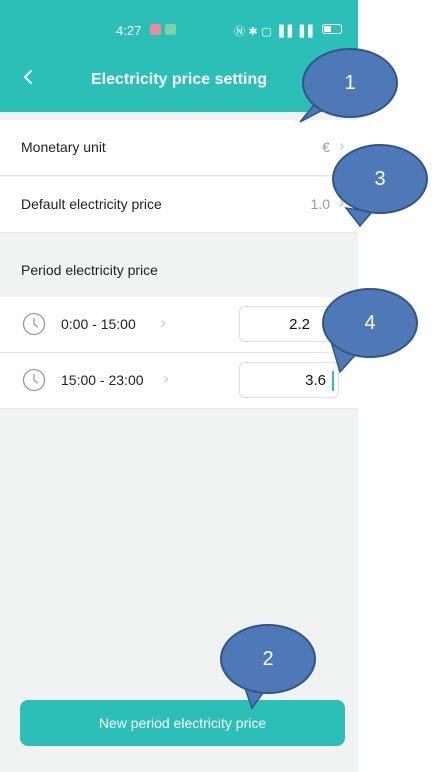  Describe the element at coordinates (370, 323) in the screenshot. I see `callout-4: 4` at that location.